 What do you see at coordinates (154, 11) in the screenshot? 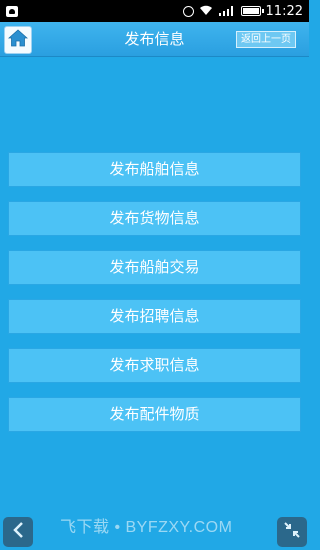
I see `status-bar: 11:22` at bounding box center [154, 11].